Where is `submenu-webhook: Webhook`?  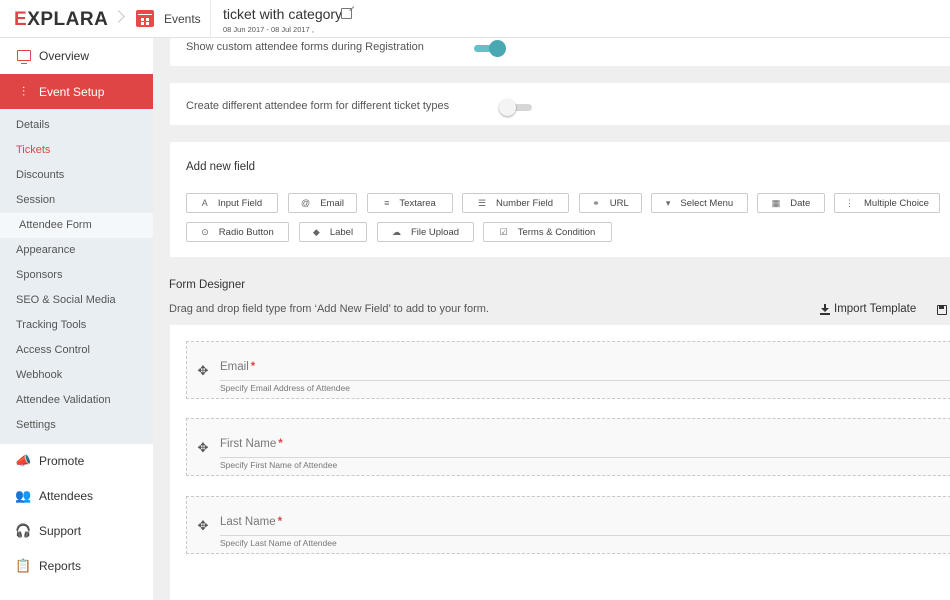 submenu-webhook: Webhook is located at coordinates (76, 375).